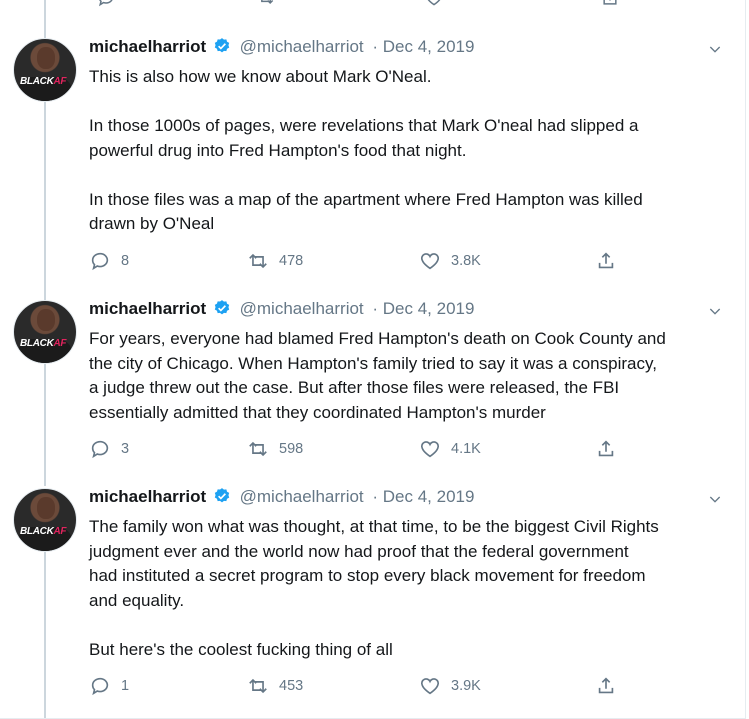 Image resolution: width=749 pixels, height=719 pixels. Describe the element at coordinates (125, 686) in the screenshot. I see `reply-count: 1` at that location.